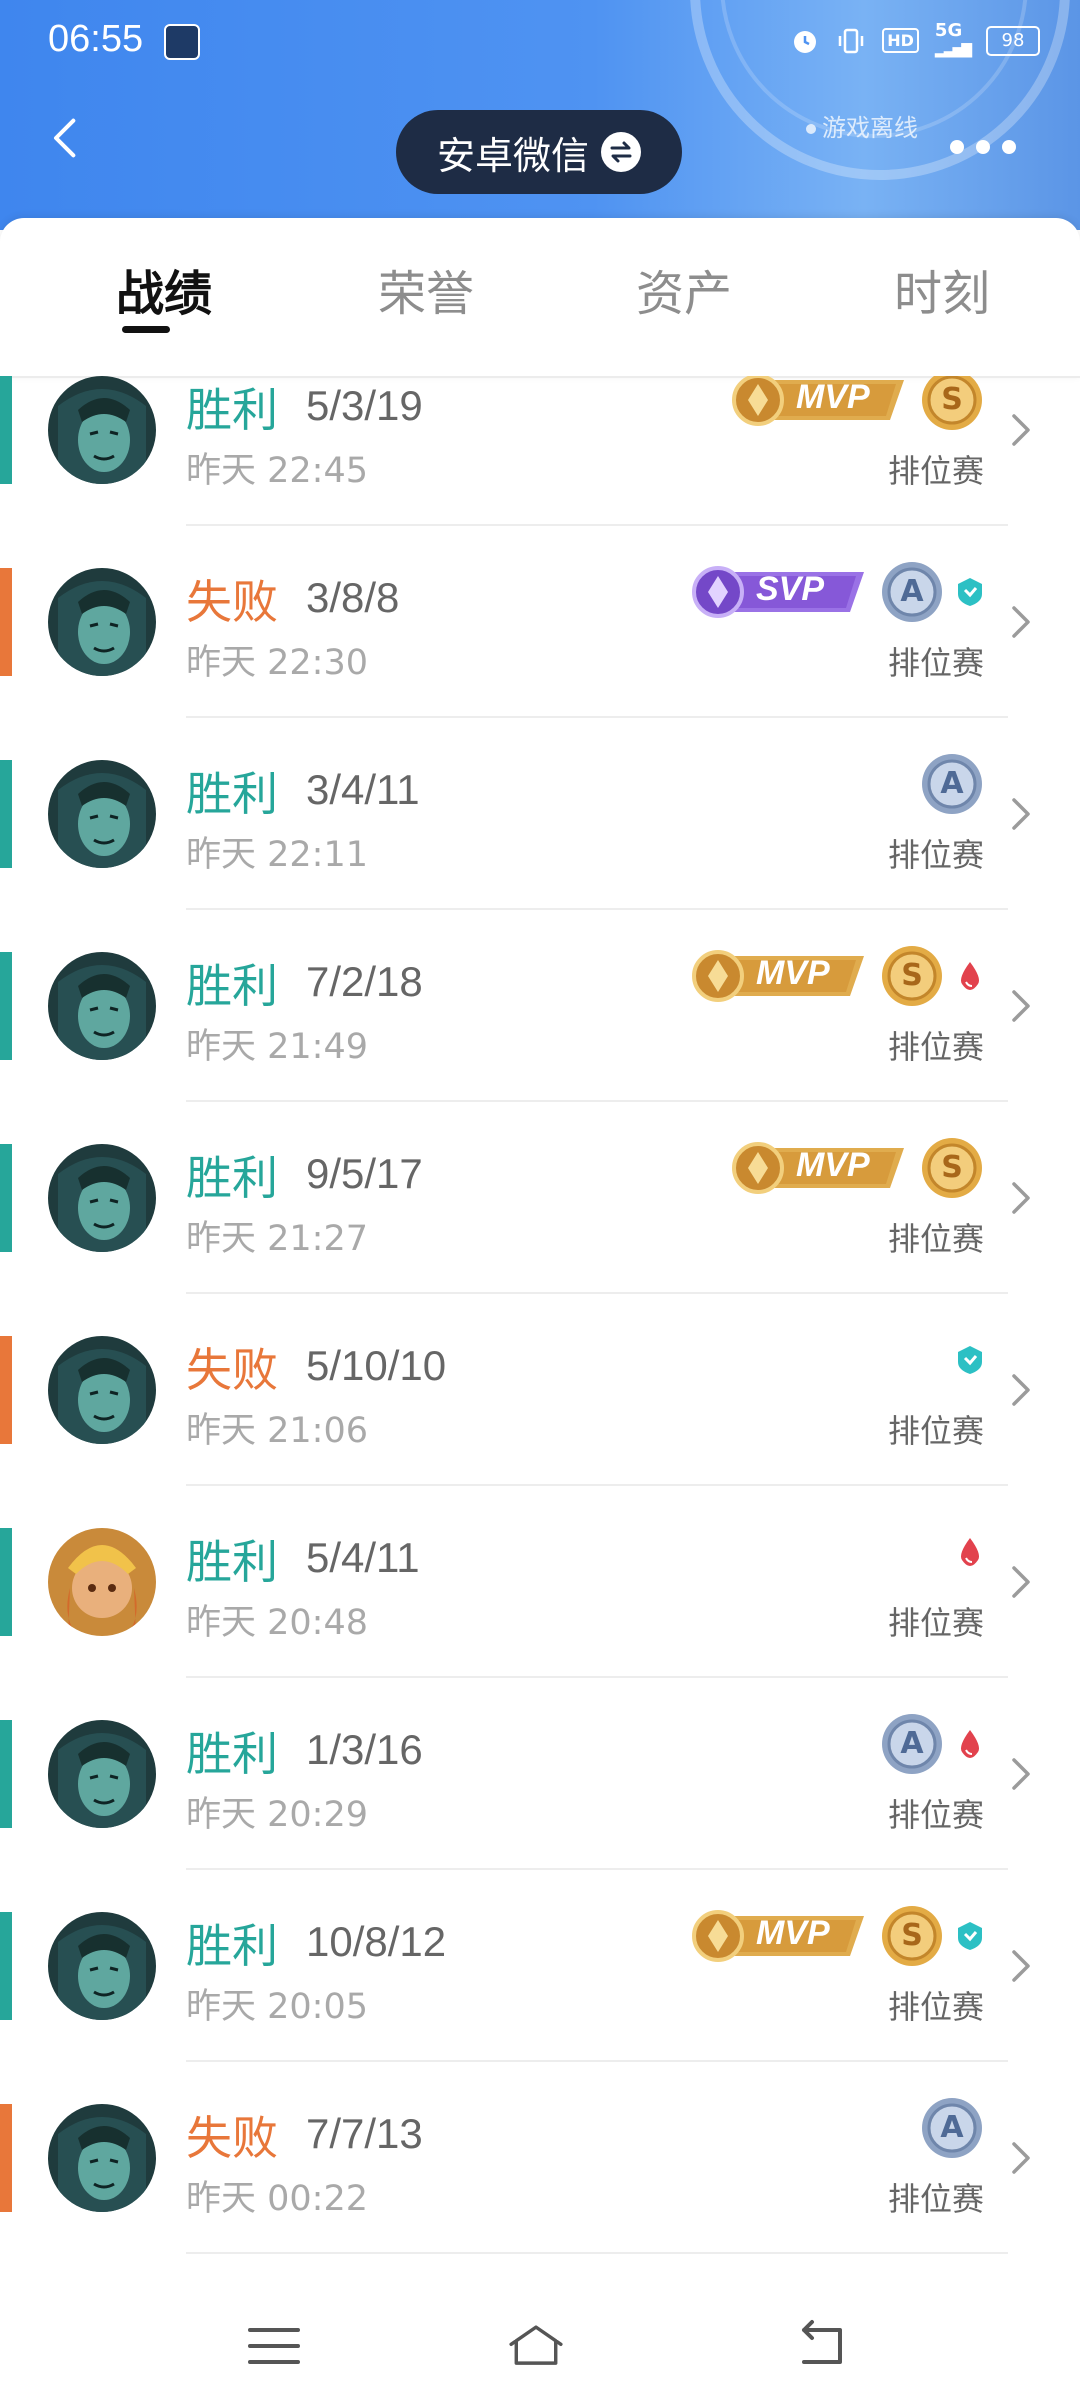 The width and height of the screenshot is (1080, 2408). Describe the element at coordinates (621, 152) in the screenshot. I see `swap-icon` at that location.